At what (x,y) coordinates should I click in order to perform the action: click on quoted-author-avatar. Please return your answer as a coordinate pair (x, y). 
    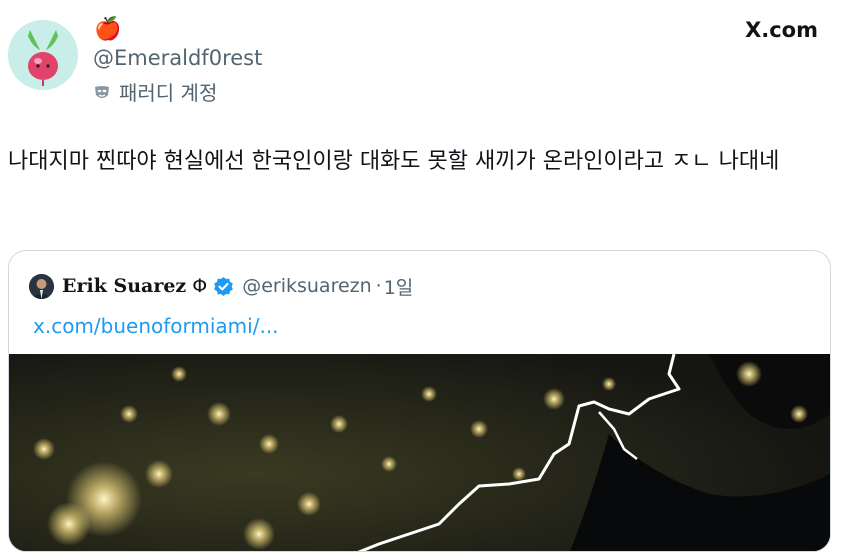
    Looking at the image, I should click on (41, 286).